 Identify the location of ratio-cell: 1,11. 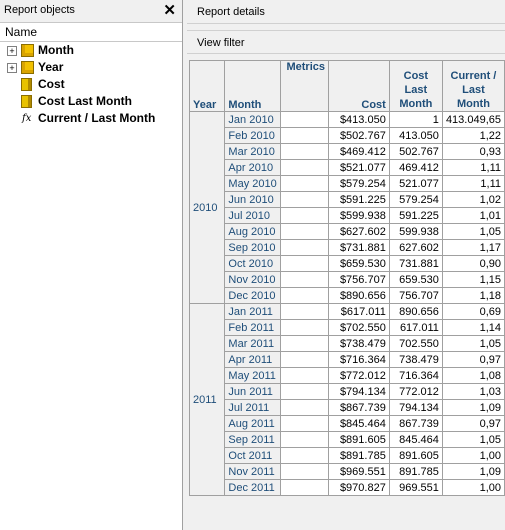
(473, 167).